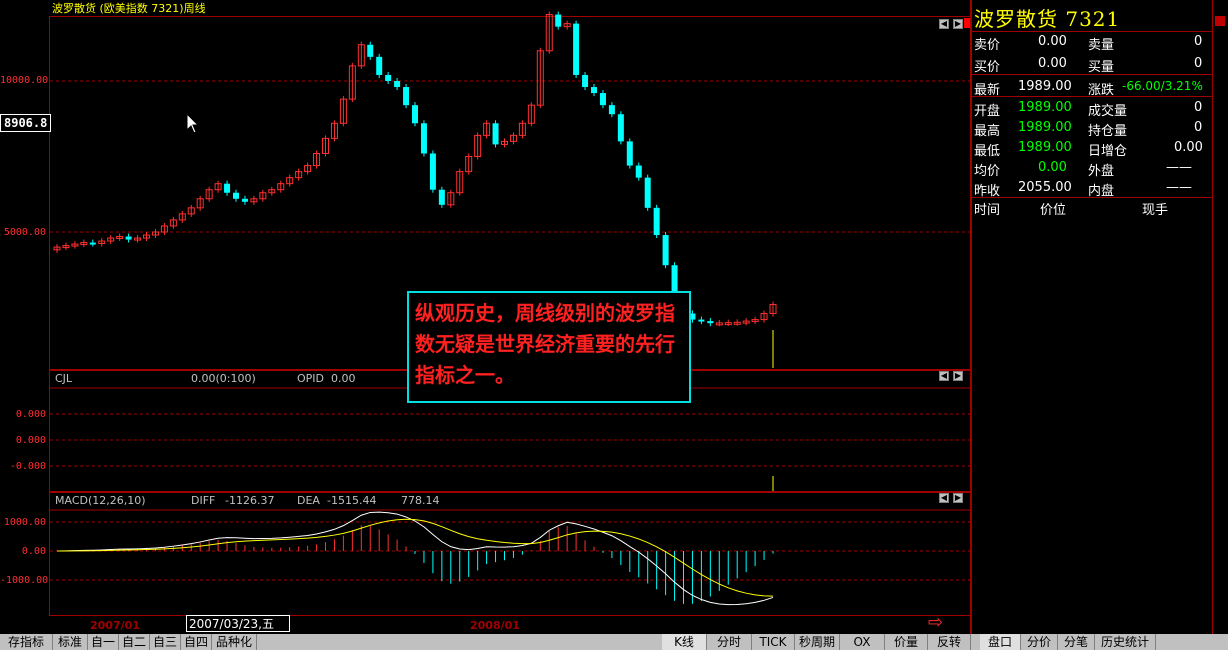 The width and height of the screenshot is (1228, 650). Describe the element at coordinates (1076, 642) in the screenshot. I see `tab-trades: 分笔` at that location.